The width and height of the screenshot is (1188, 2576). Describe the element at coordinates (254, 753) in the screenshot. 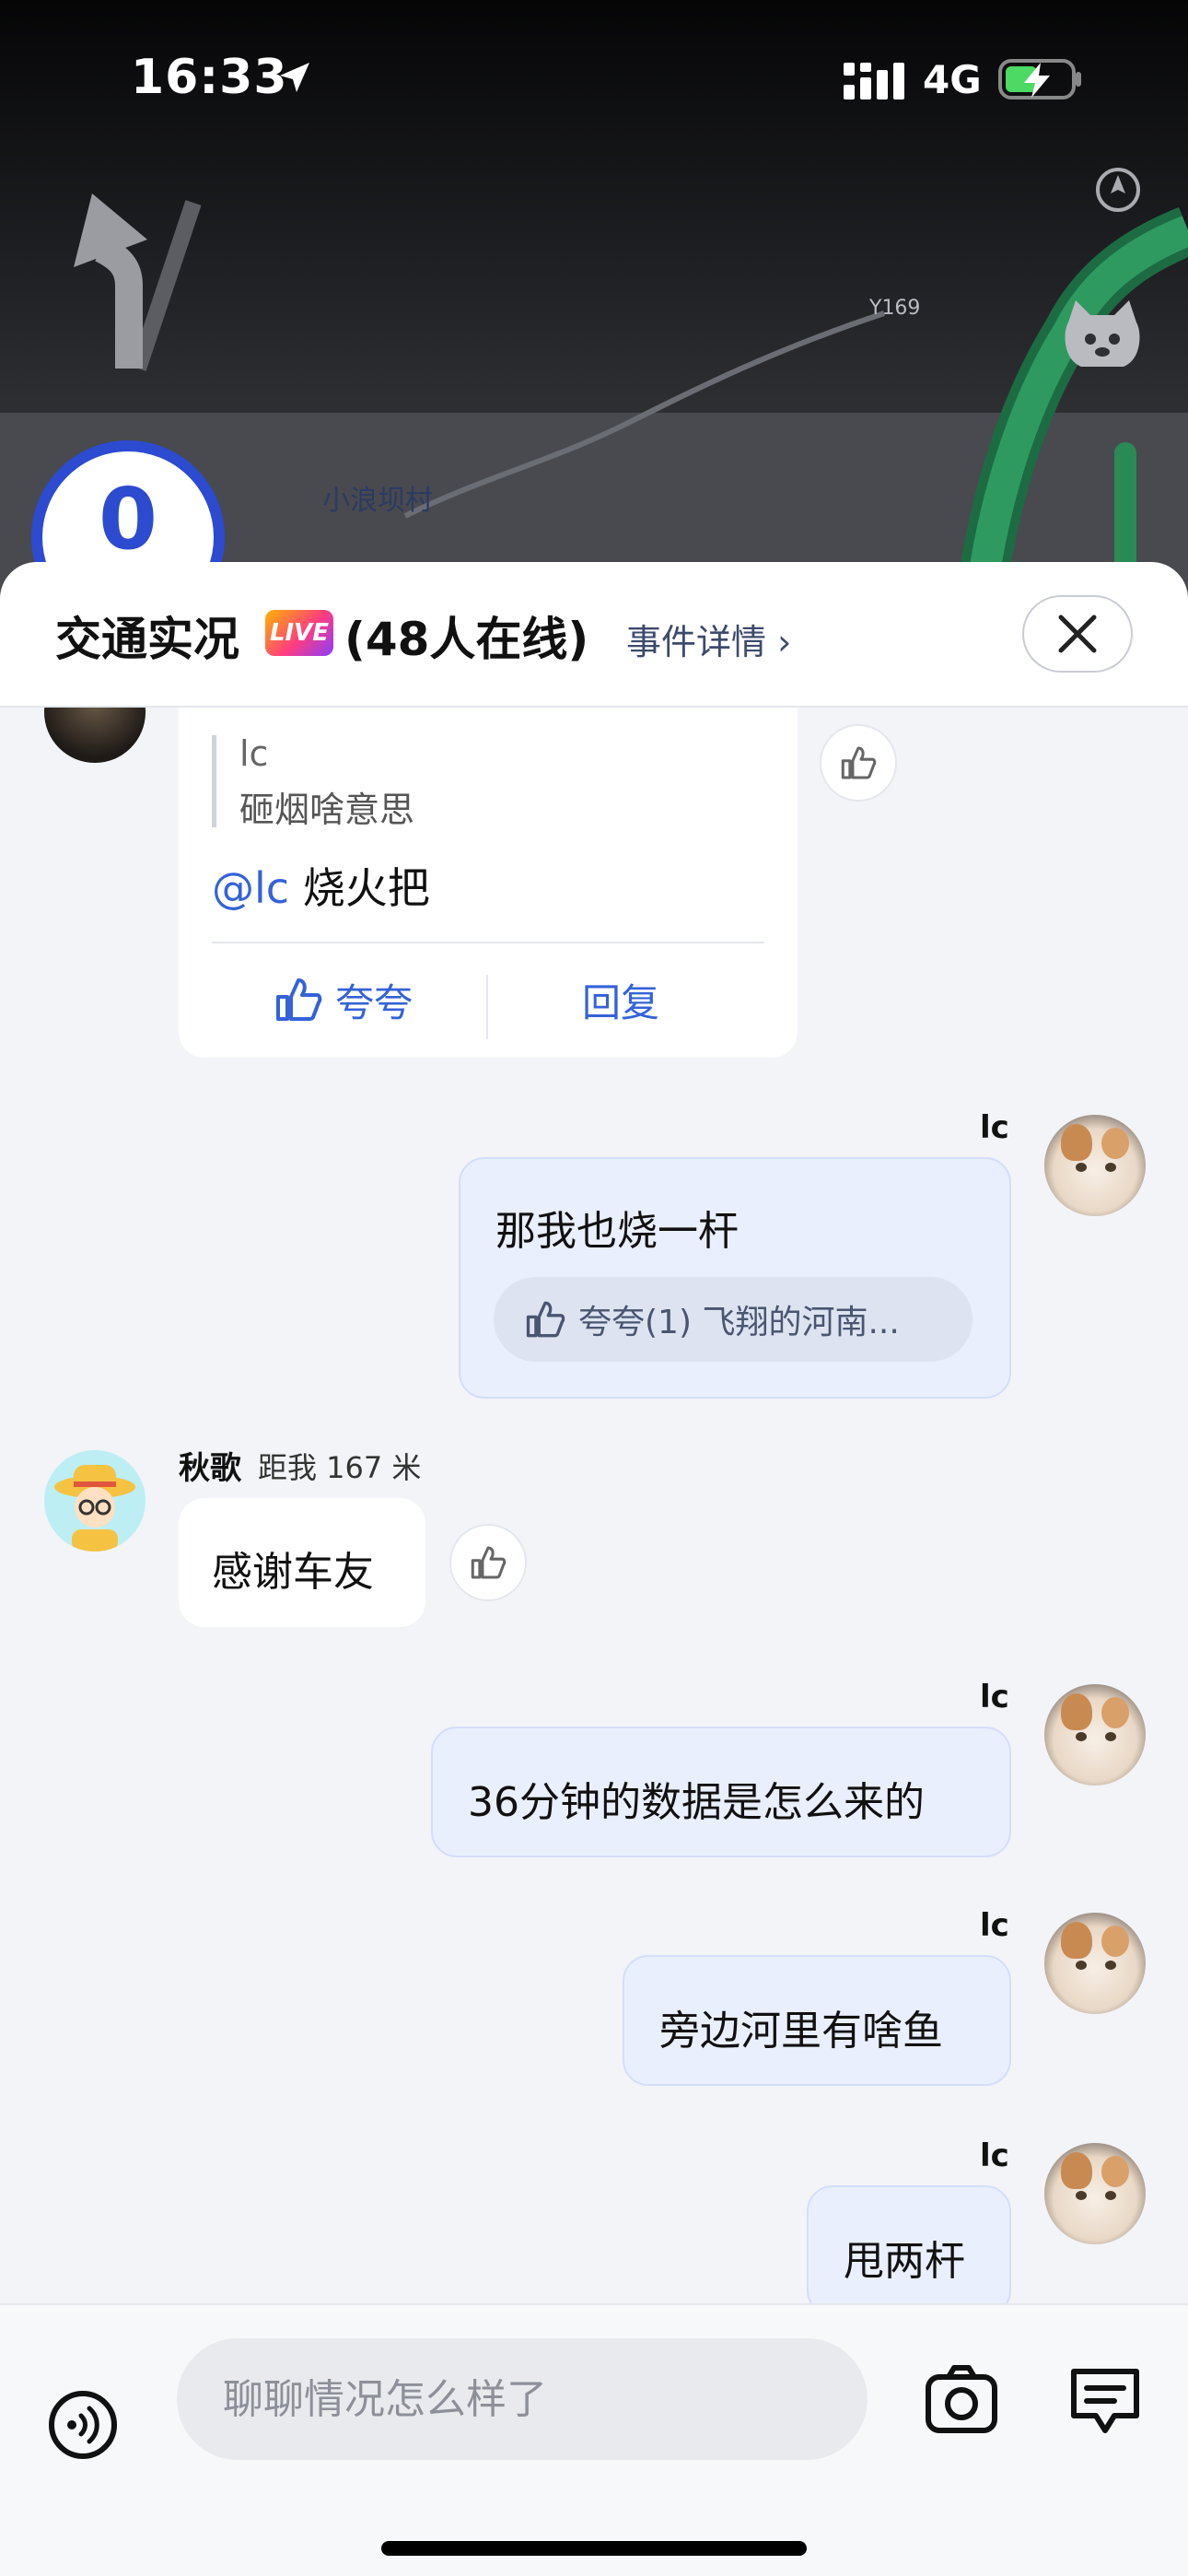

I see `quoted-sender: lc` at that location.